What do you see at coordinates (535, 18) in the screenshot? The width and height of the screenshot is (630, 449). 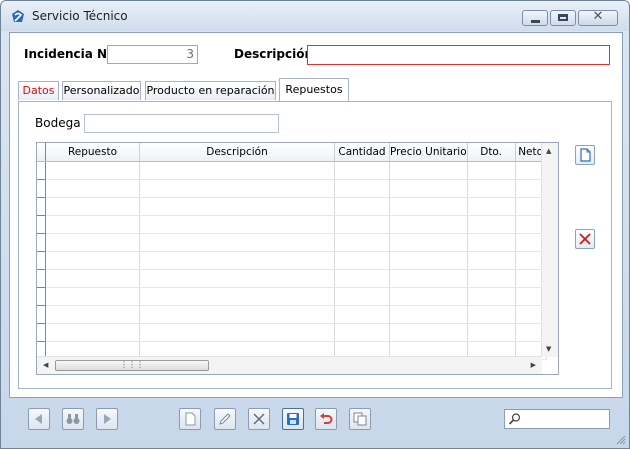 I see `minimize-button` at bounding box center [535, 18].